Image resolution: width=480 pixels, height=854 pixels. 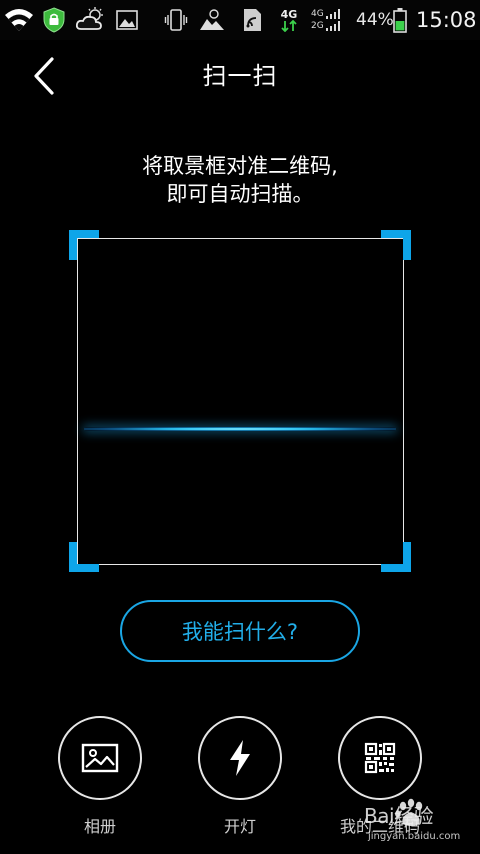 I want to click on network-4g-icon: 4G, so click(x=289, y=20).